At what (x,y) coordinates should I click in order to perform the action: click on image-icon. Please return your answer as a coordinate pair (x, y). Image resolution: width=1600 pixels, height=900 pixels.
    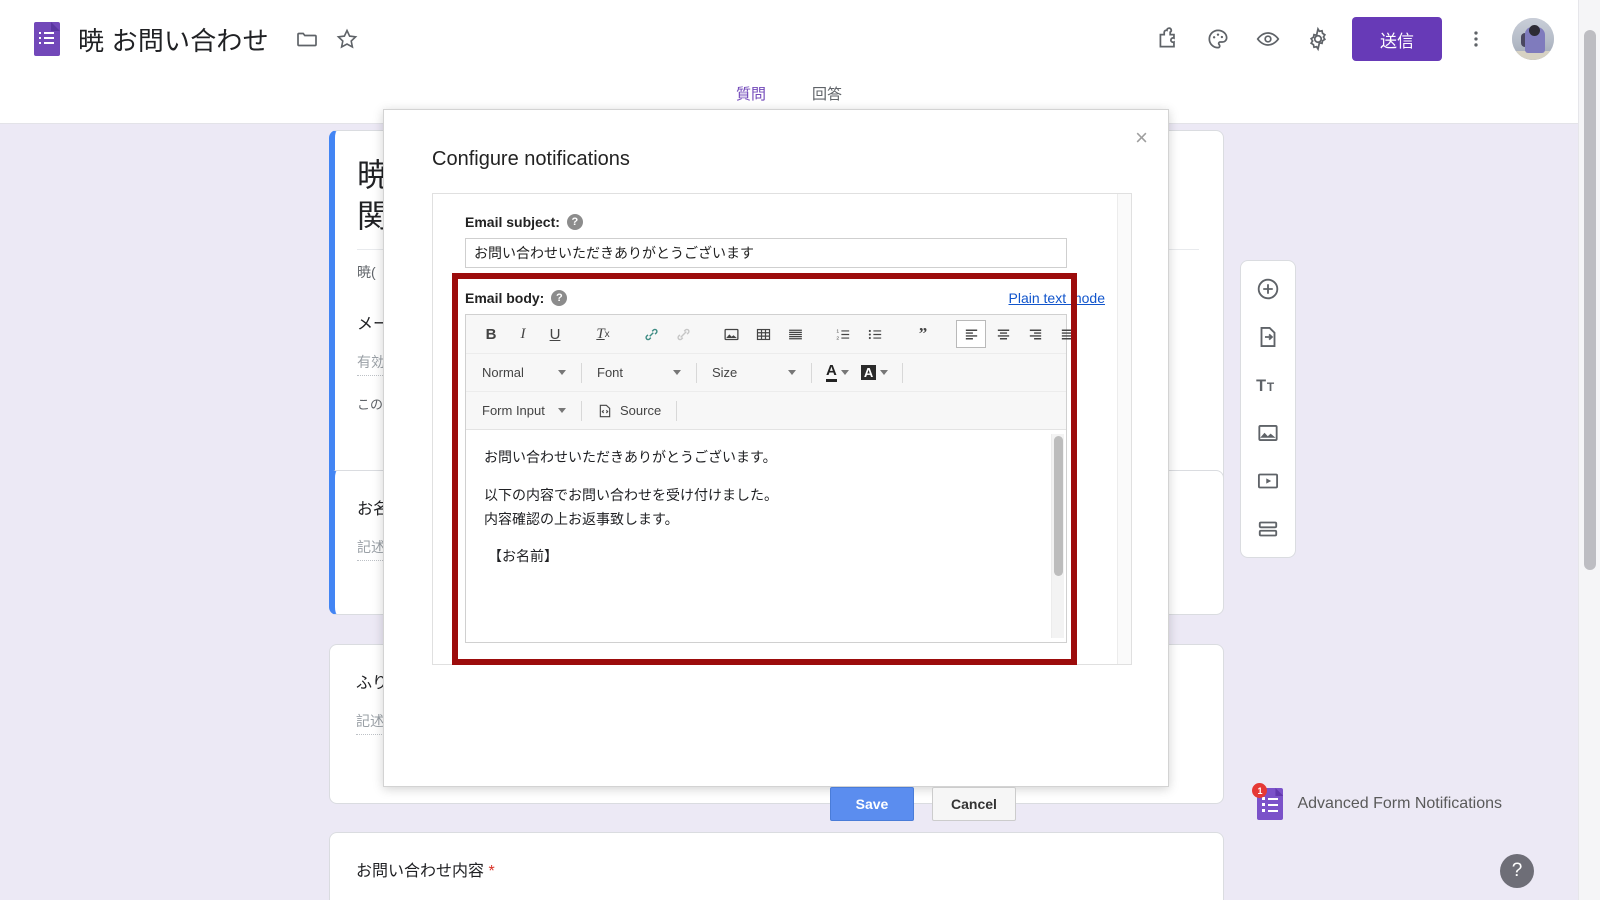
    Looking at the image, I should click on (731, 334).